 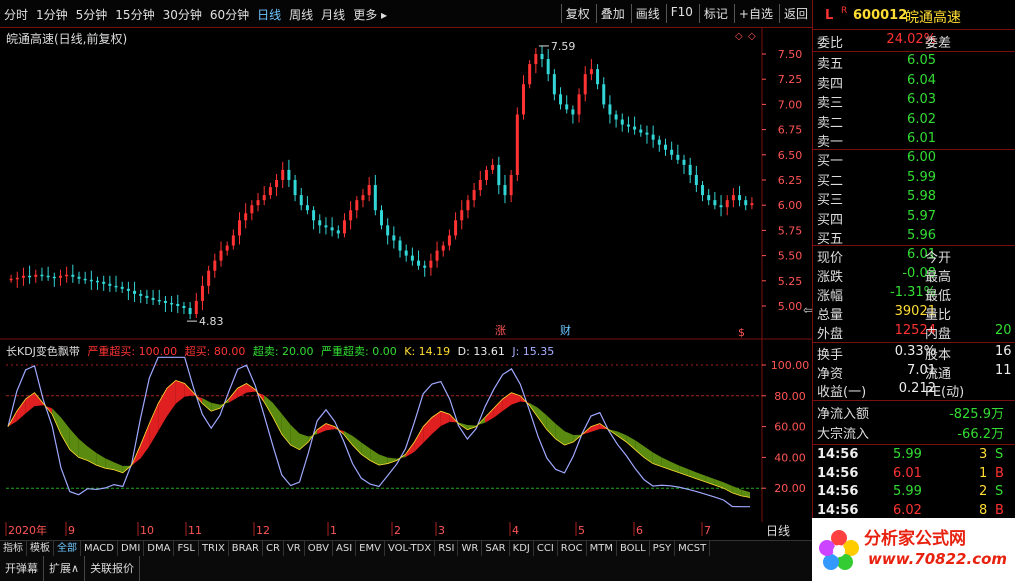 I want to click on action-button-1: 叠加, so click(x=612, y=13).